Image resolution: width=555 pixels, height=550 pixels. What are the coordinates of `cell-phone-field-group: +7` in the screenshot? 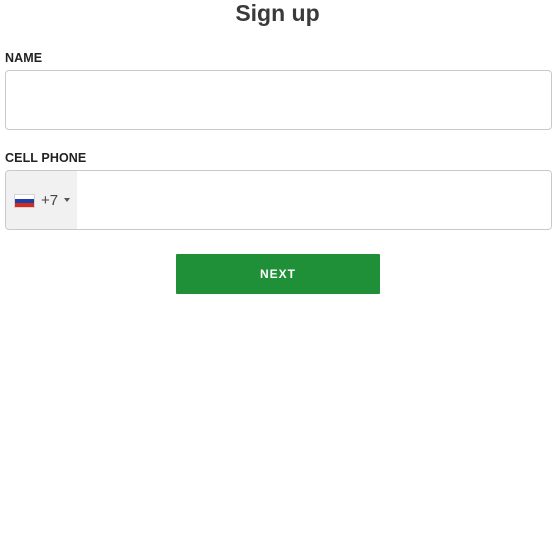 It's located at (278, 200).